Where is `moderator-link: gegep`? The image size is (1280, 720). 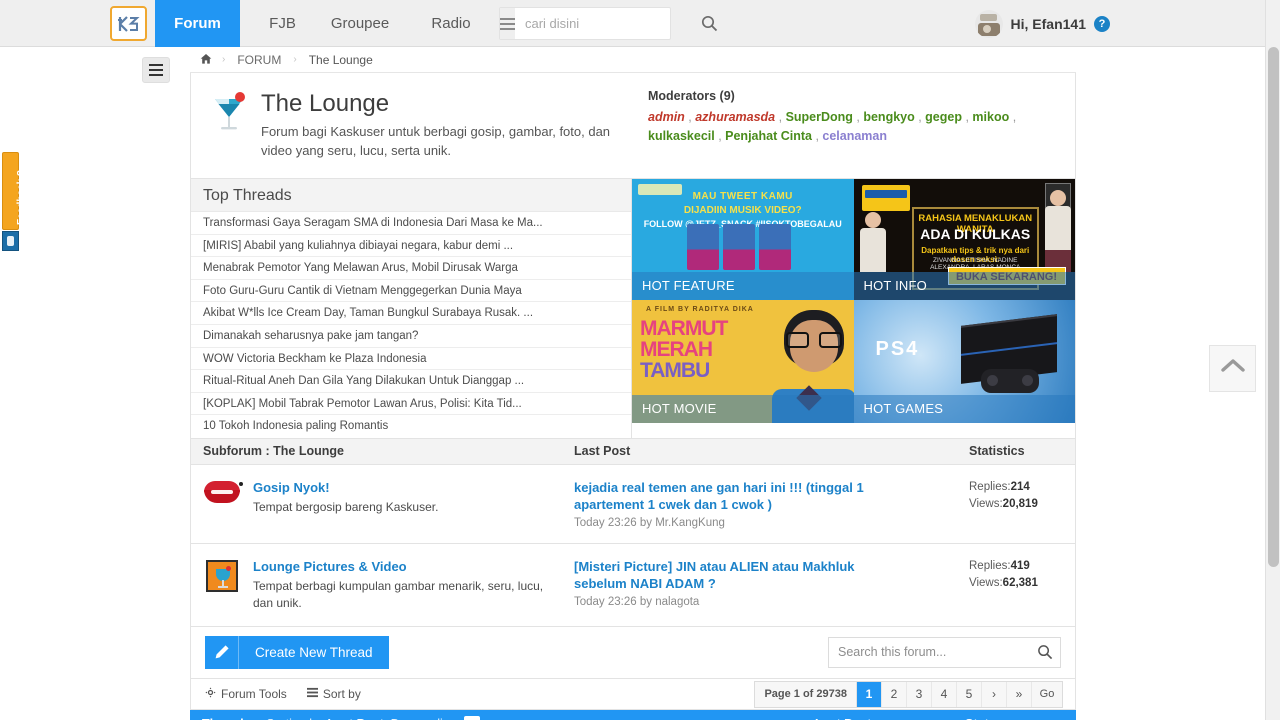
moderator-link: gegep is located at coordinates (943, 117).